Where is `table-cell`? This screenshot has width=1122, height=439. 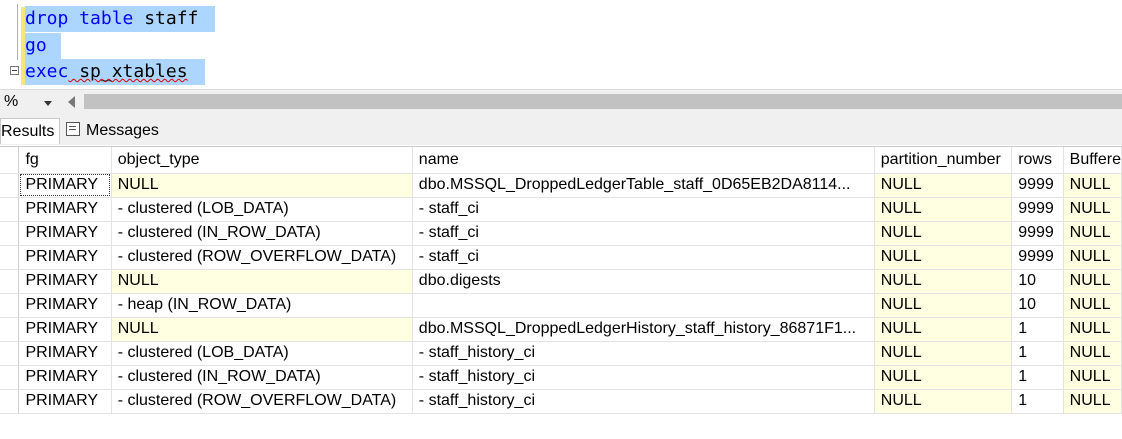
table-cell is located at coordinates (643, 305).